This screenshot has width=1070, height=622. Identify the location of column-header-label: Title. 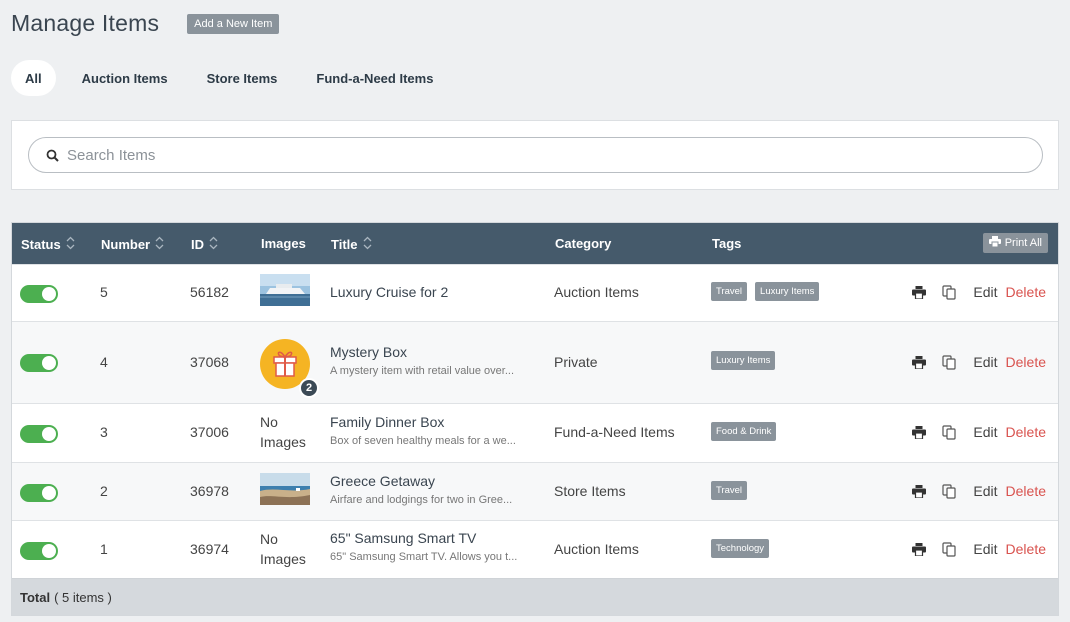
(344, 244).